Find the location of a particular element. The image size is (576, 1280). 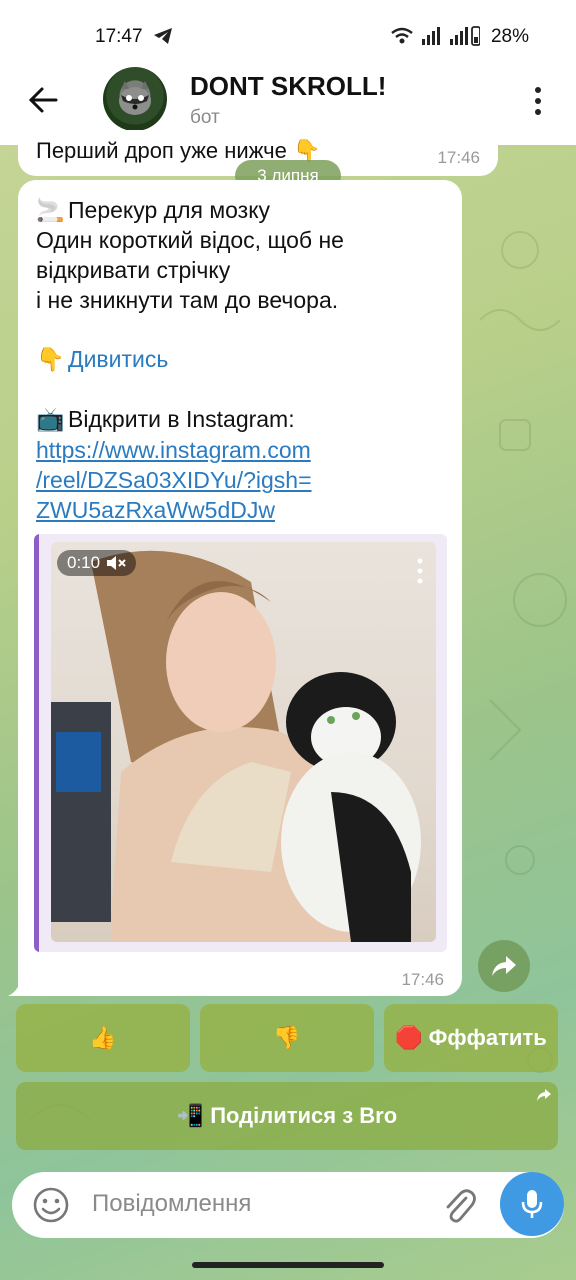

bot-avatar is located at coordinates (135, 99).